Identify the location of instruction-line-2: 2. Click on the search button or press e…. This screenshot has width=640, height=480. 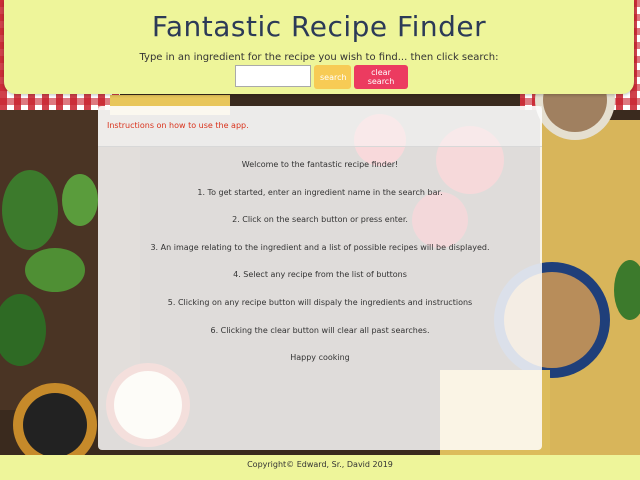
(320, 220).